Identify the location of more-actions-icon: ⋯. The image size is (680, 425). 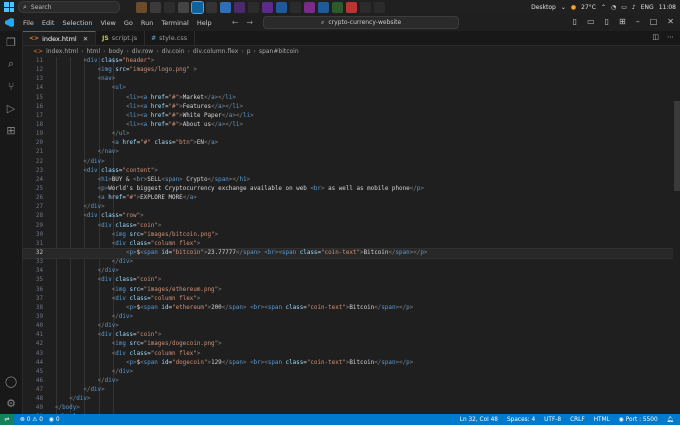
(670, 37).